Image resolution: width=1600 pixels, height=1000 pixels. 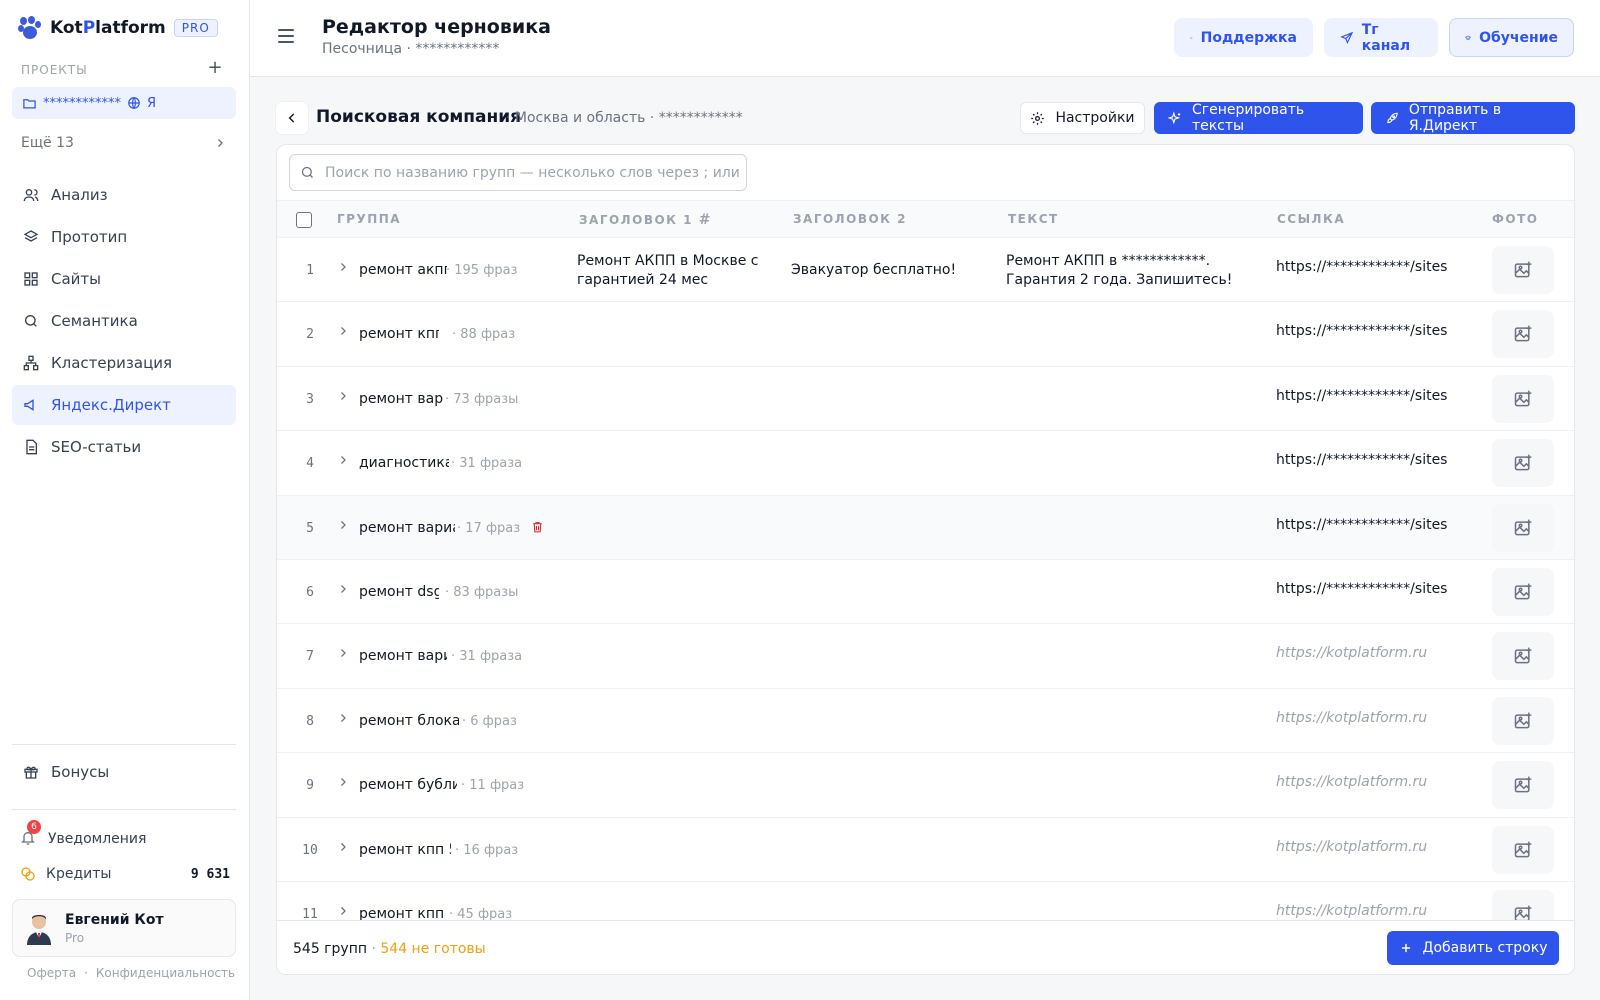 I want to click on nav-item-analysis: Анализ, so click(x=124, y=195).